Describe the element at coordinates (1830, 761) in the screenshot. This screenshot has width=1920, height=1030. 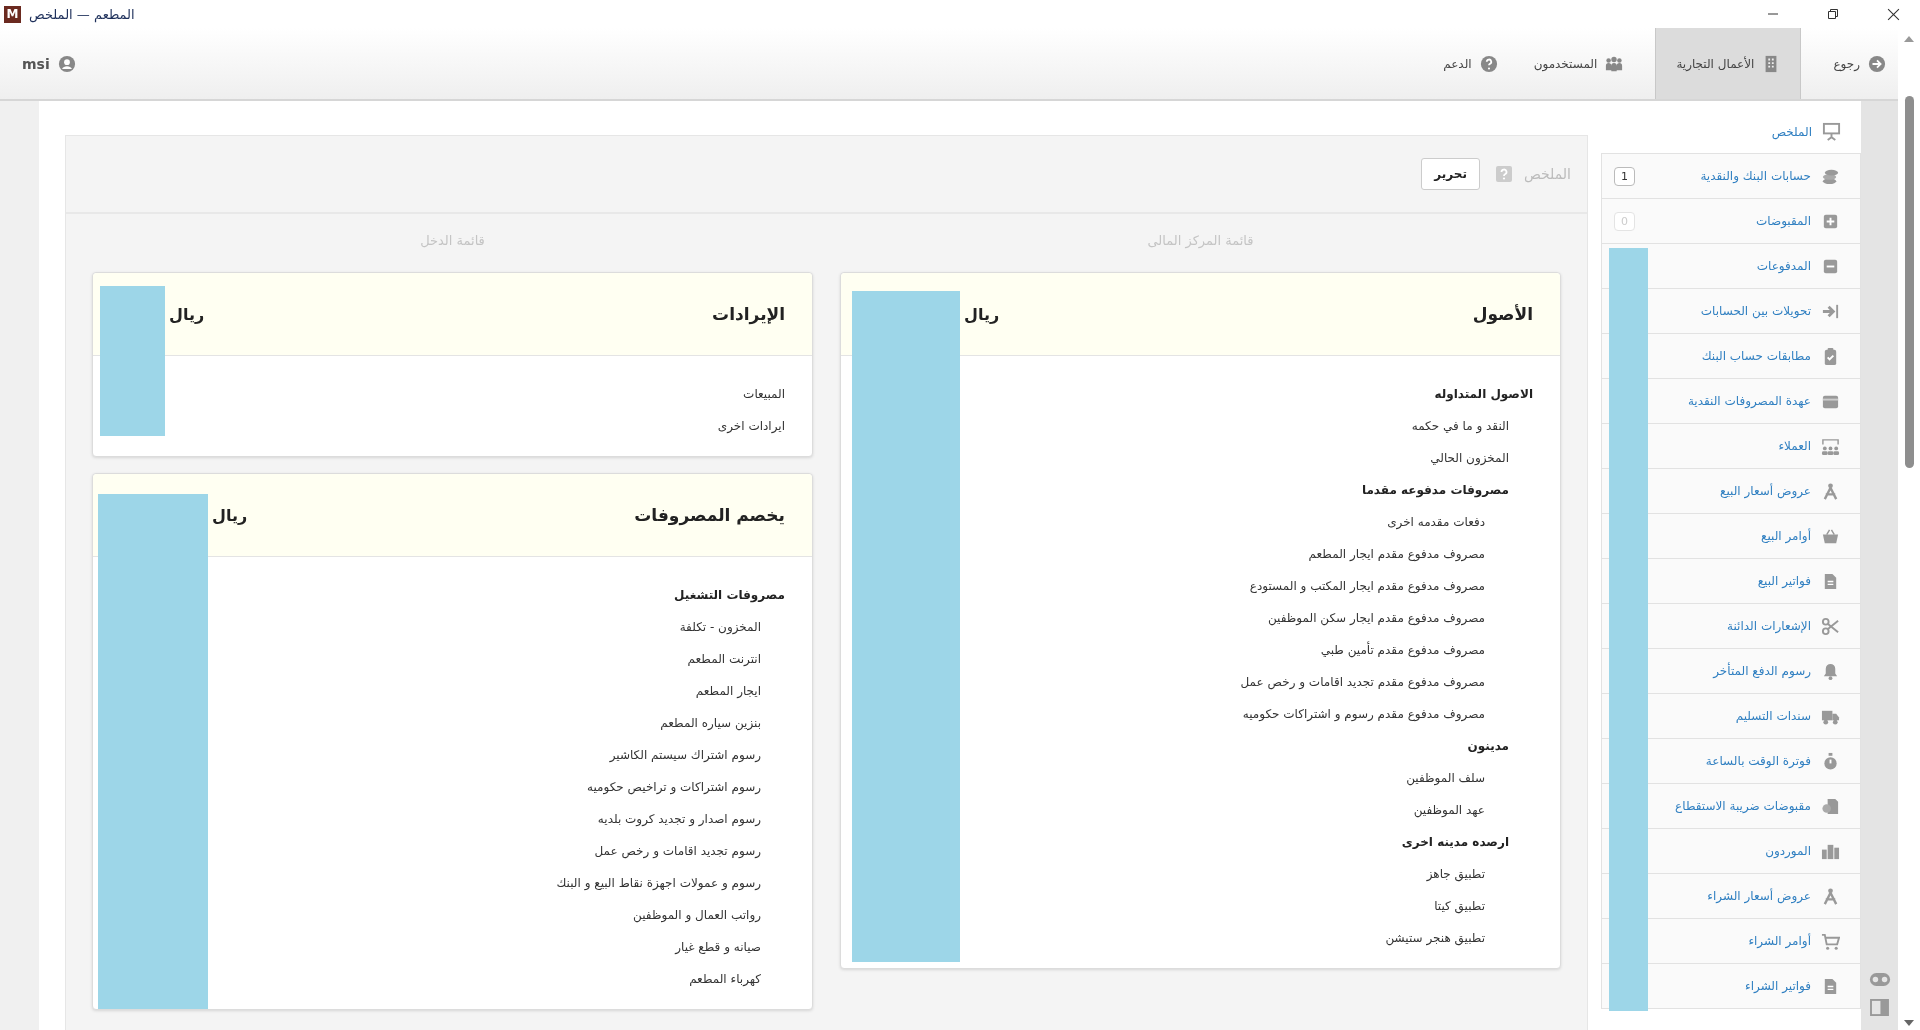
I see `stopwatch-icon` at that location.